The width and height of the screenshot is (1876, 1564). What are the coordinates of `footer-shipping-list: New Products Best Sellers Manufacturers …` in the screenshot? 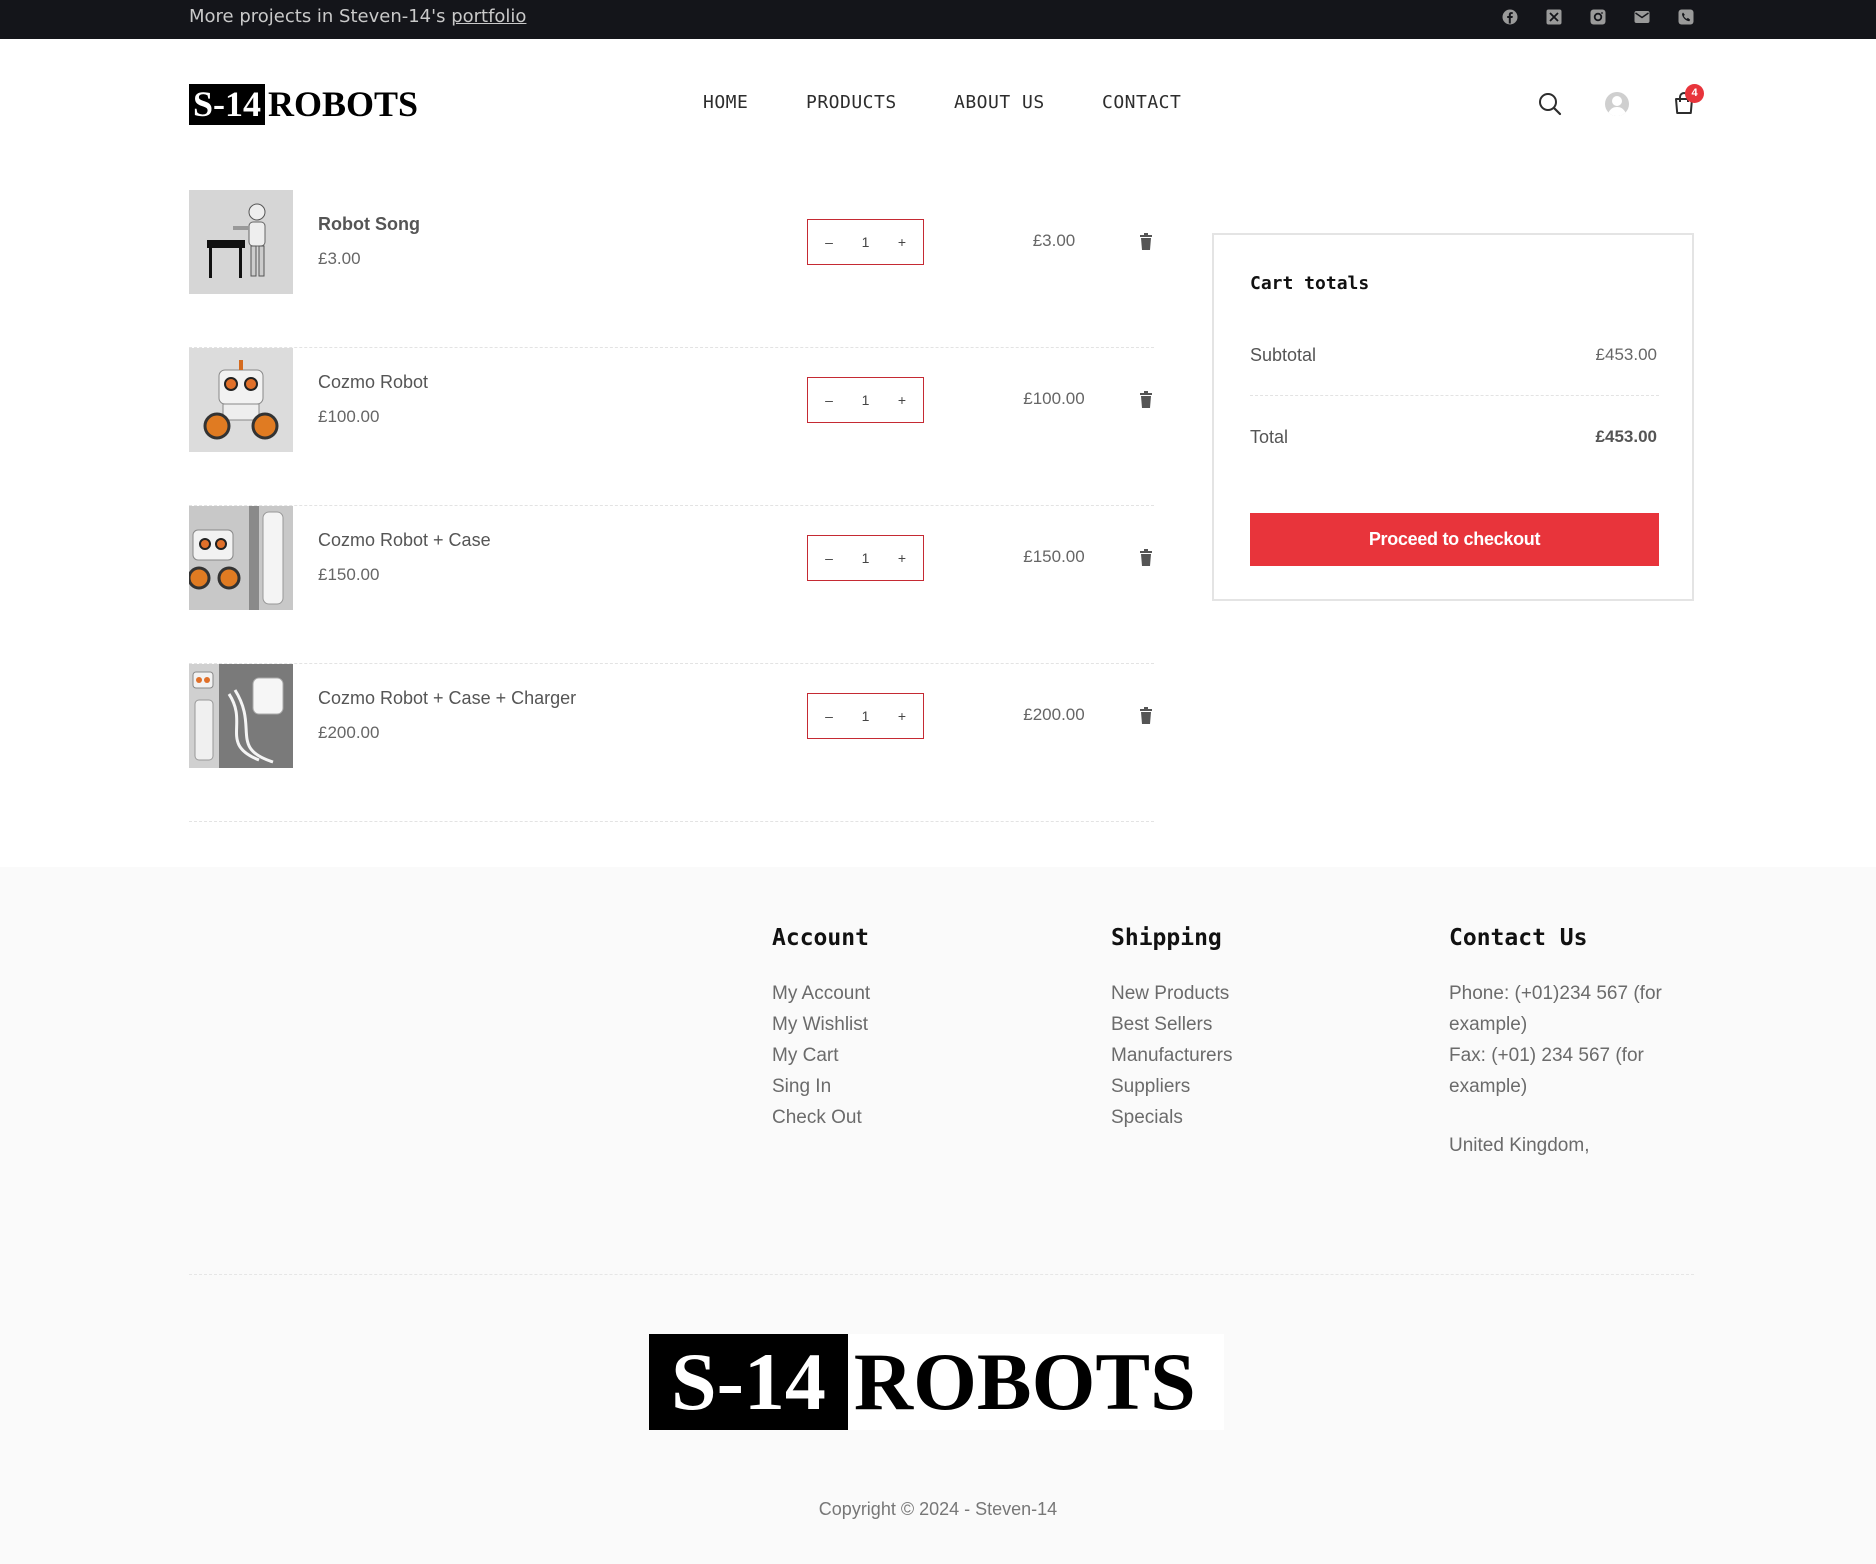 It's located at (1171, 1055).